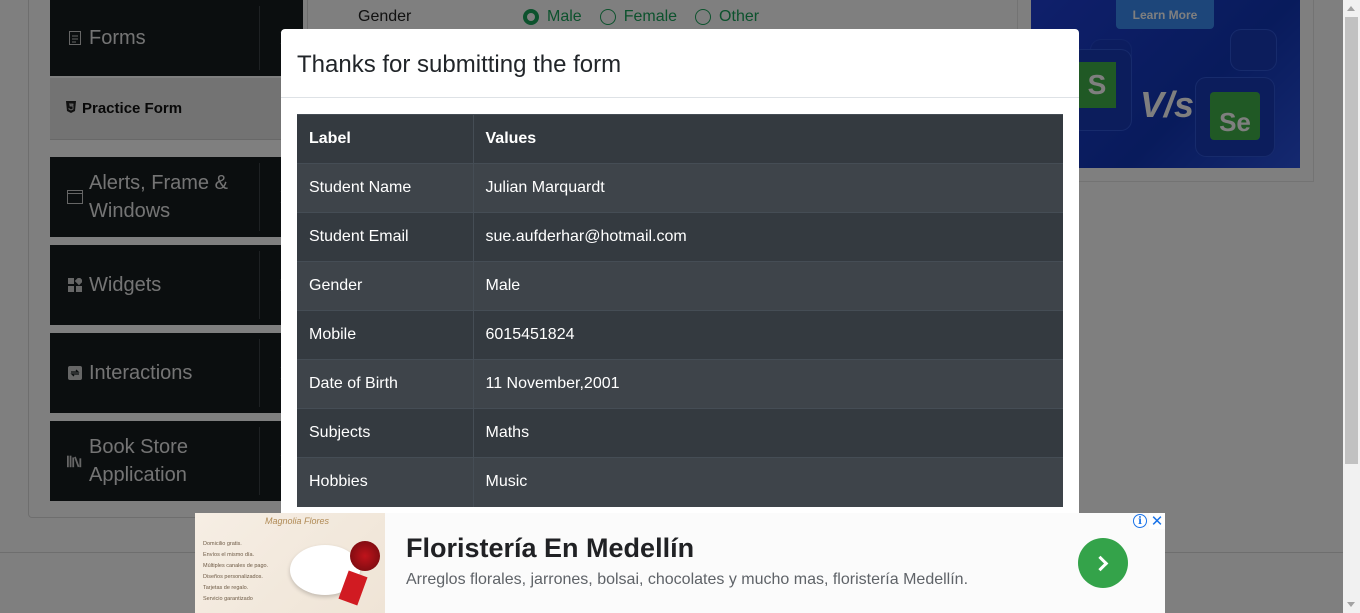 This screenshot has width=1360, height=613. I want to click on ad-service-item: Domicilio gratis., so click(222, 544).